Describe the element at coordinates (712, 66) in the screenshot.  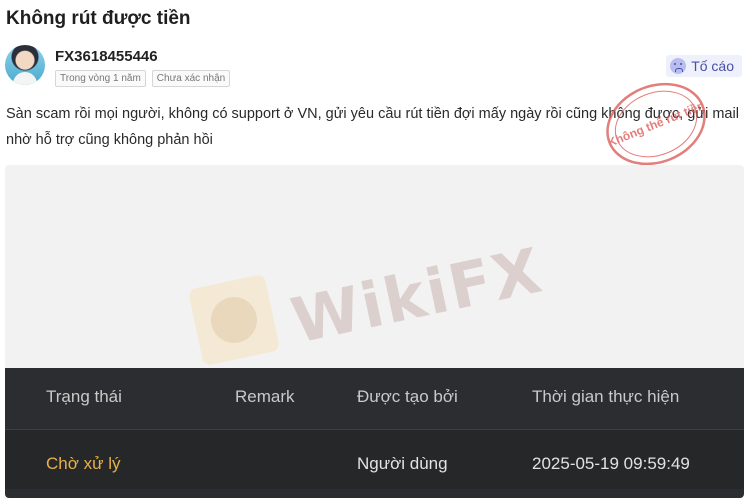
I see `report-label: Tố cáo` at that location.